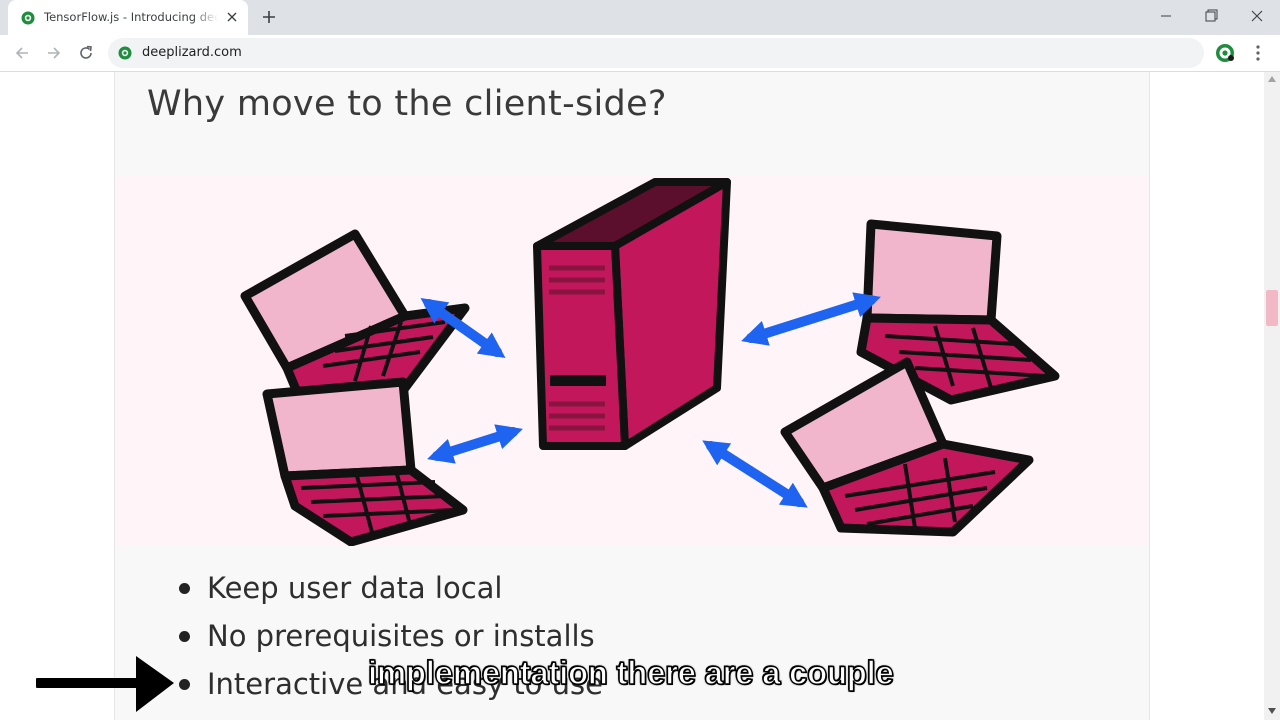 This screenshot has height=720, width=1280. I want to click on tab-title: TensorFlow.js - Introducing deep, so click(131, 17).